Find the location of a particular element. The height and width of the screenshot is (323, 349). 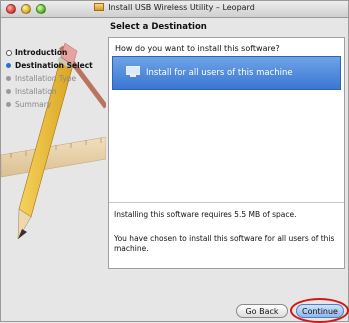

go-back-button: Go Back is located at coordinates (262, 311).